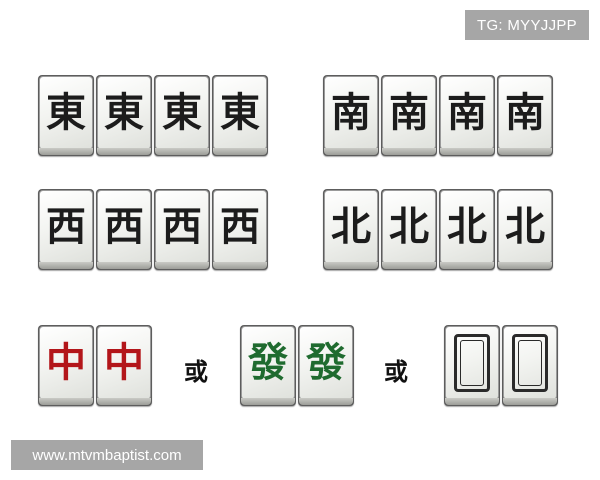  Describe the element at coordinates (527, 25) in the screenshot. I see `telegram-tag: TG: MYYJJPP` at that location.